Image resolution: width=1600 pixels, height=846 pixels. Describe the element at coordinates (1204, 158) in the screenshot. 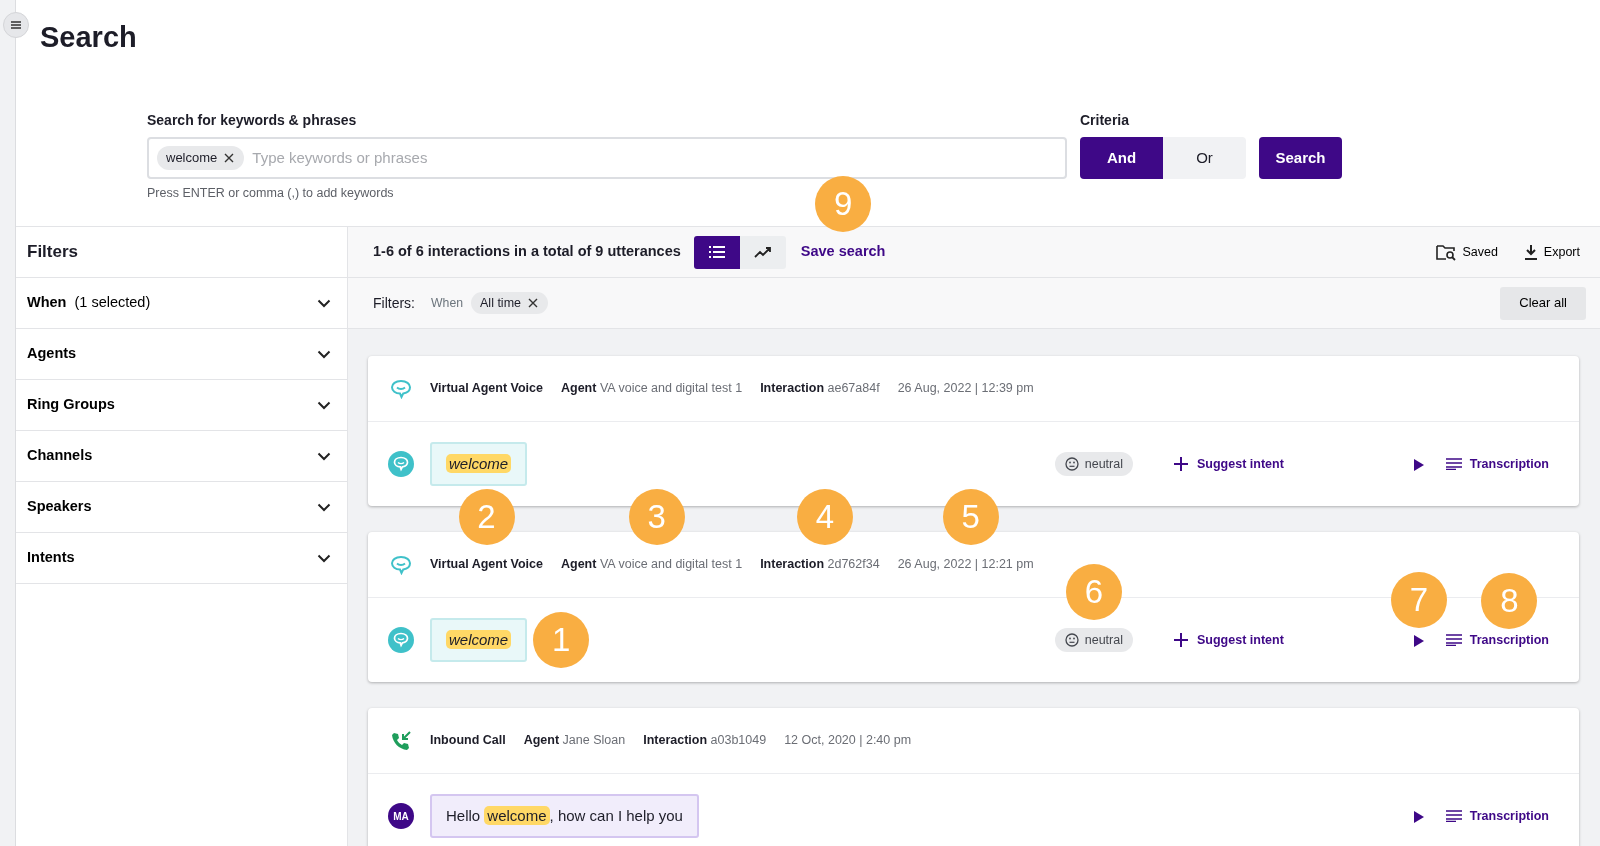

I see `criteria-toggle: Or` at that location.